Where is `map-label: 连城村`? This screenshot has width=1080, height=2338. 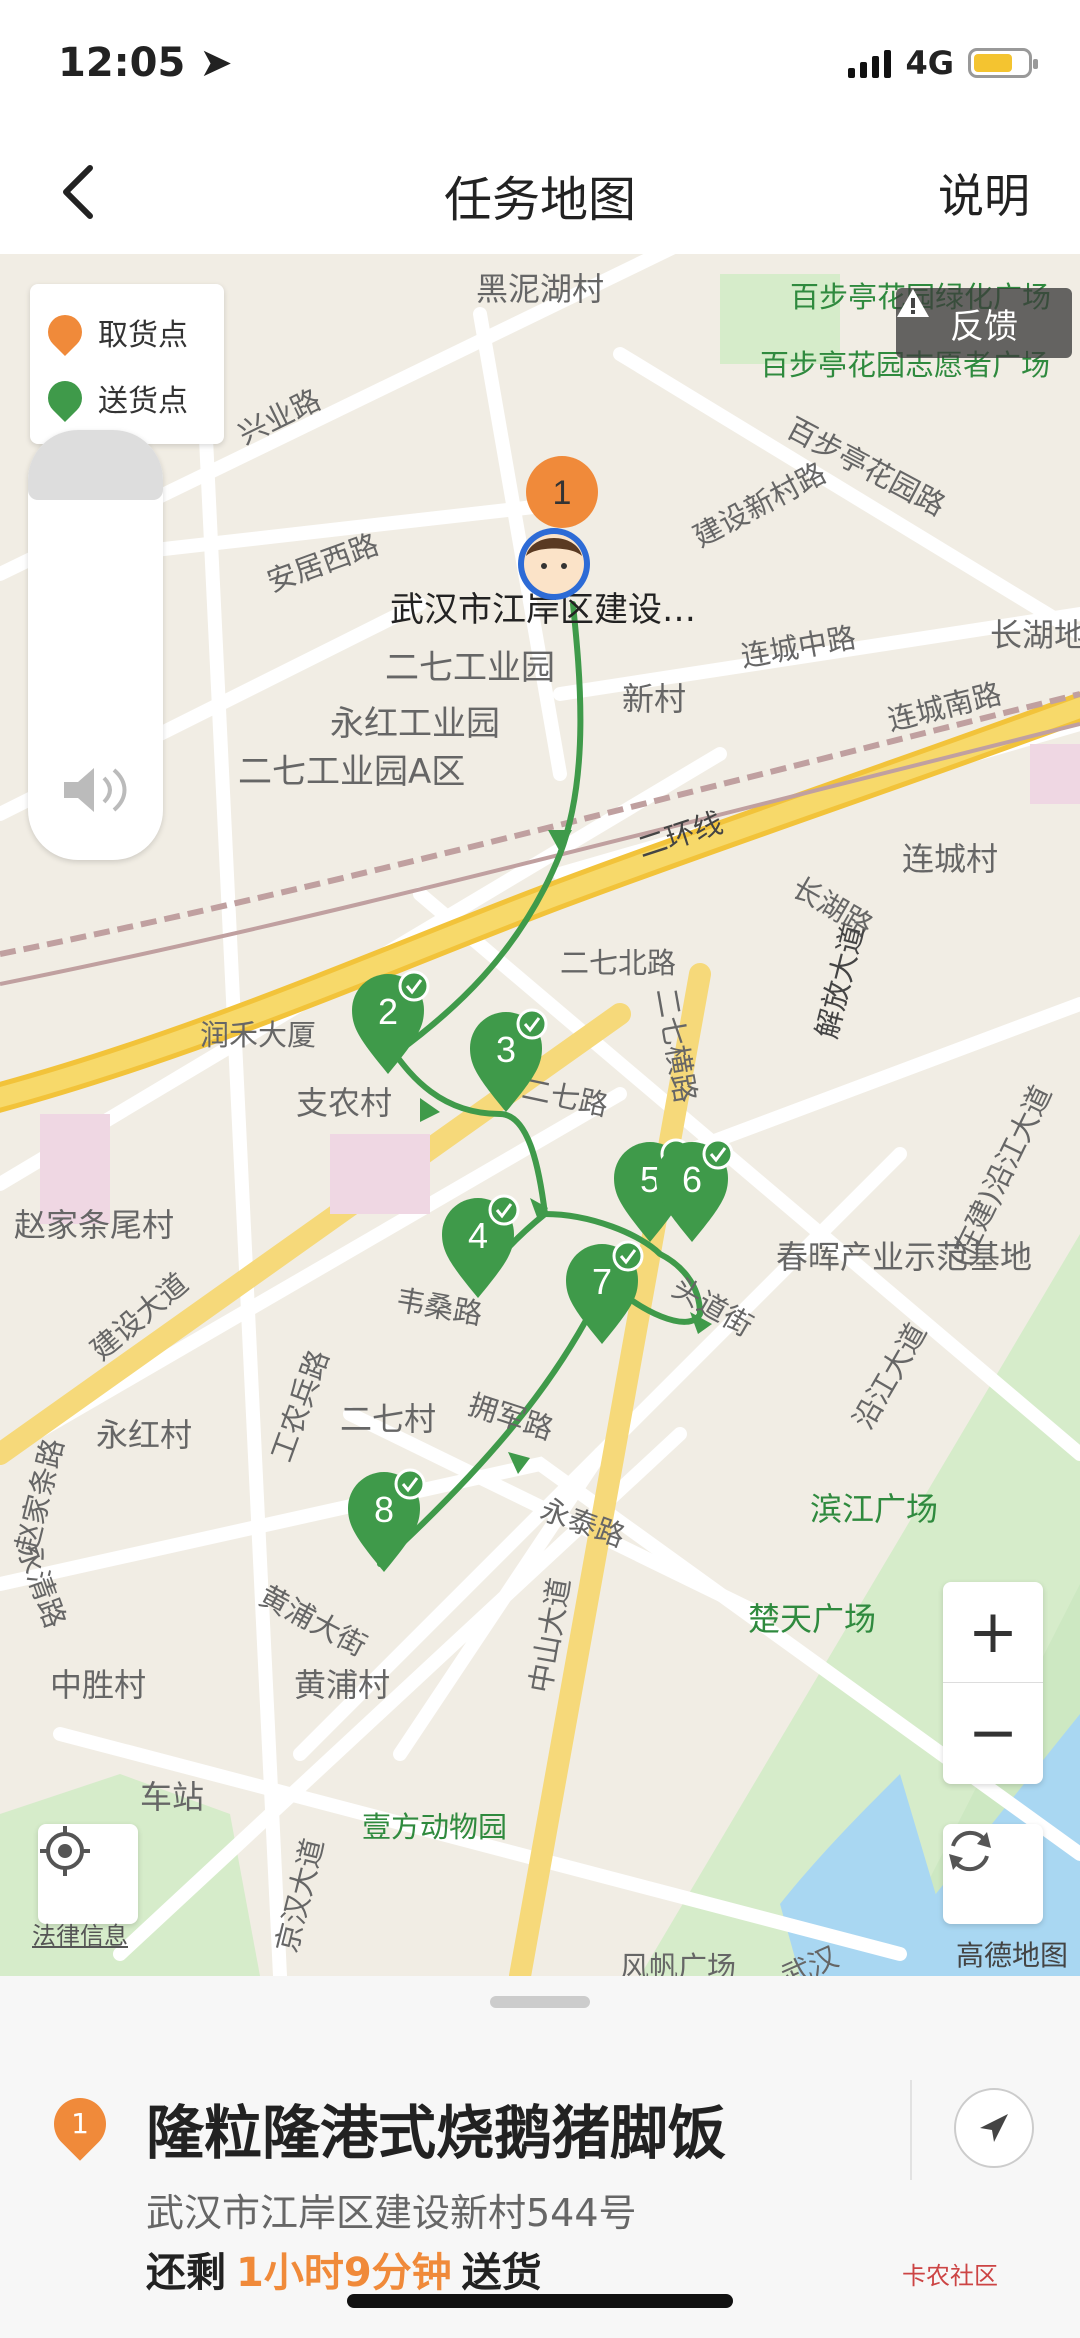 map-label: 连城村 is located at coordinates (950, 859).